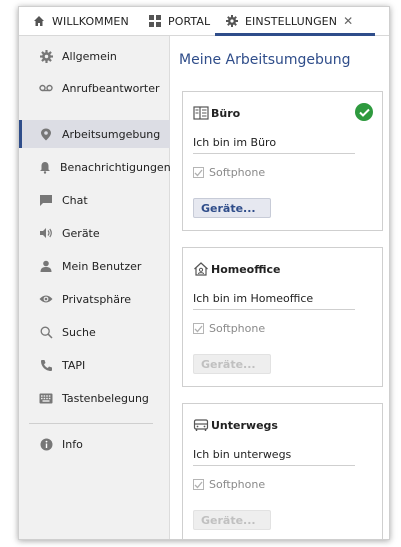 The image size is (401, 547). Describe the element at coordinates (46, 200) in the screenshot. I see `chat-icon` at that location.